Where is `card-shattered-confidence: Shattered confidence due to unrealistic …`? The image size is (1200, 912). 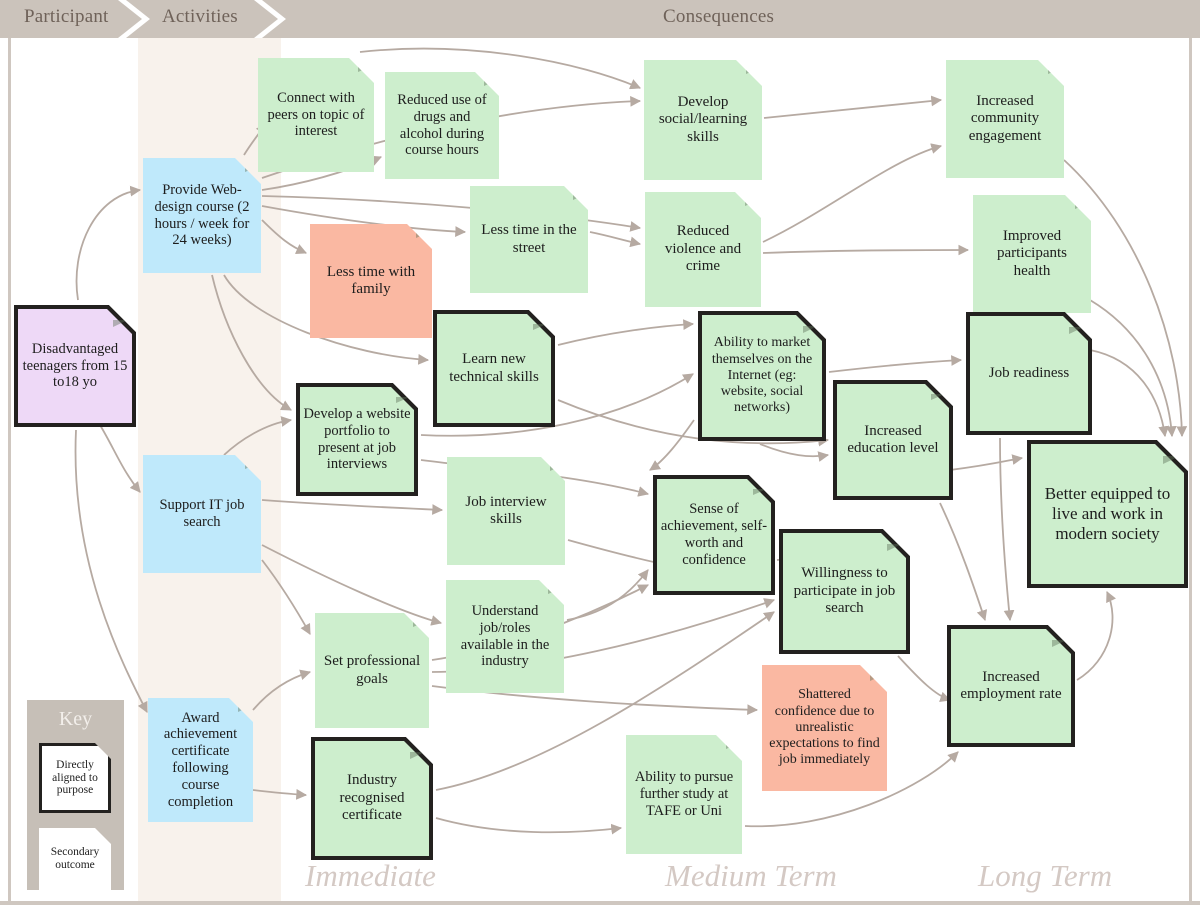 card-shattered-confidence: Shattered confidence due to unrealistic … is located at coordinates (824, 728).